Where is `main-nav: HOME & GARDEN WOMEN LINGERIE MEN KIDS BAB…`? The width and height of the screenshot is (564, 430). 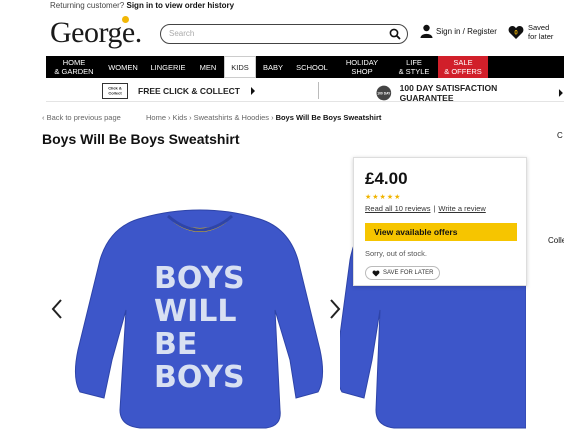
main-nav: HOME & GARDEN WOMEN LINGERIE MEN KIDS BAB… is located at coordinates (305, 67).